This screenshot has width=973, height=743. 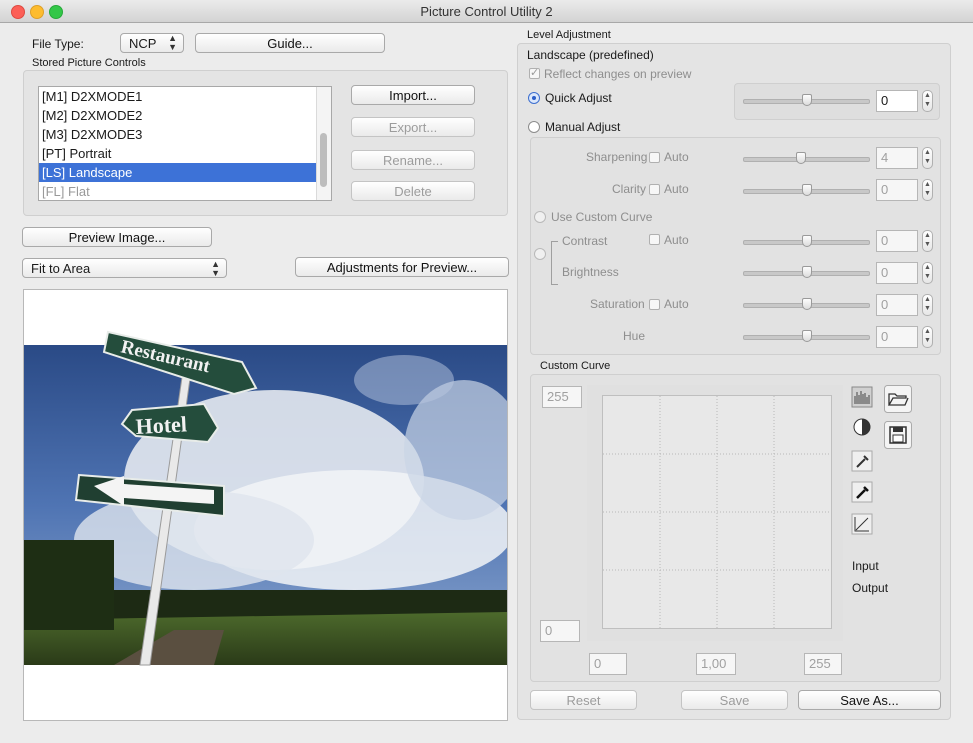 What do you see at coordinates (897, 101) in the screenshot?
I see `quick-adjust-value: 0` at bounding box center [897, 101].